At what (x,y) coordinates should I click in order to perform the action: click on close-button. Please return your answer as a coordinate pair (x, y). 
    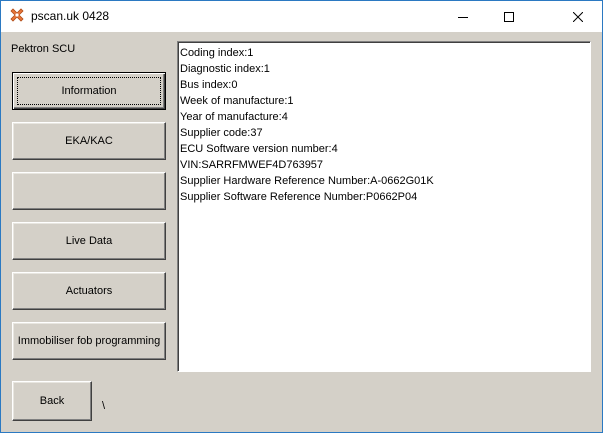
    Looking at the image, I should click on (578, 16).